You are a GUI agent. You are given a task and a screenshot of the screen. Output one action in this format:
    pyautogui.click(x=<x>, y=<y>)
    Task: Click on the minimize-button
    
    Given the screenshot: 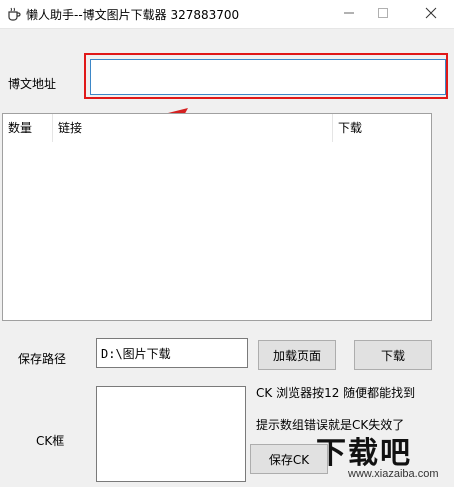 What is the action you would take?
    pyautogui.click(x=349, y=14)
    